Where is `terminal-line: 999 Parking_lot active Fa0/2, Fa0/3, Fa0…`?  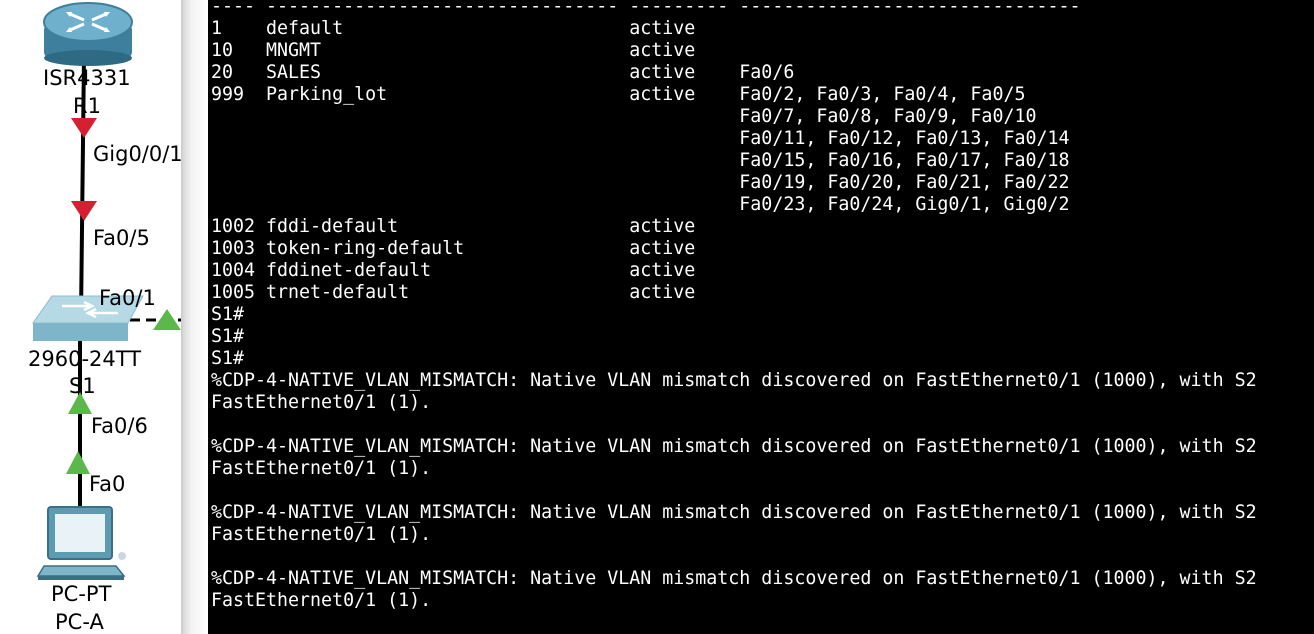
terminal-line: 999 Parking_lot active Fa0/2, Fa0/3, Fa0… is located at coordinates (618, 94).